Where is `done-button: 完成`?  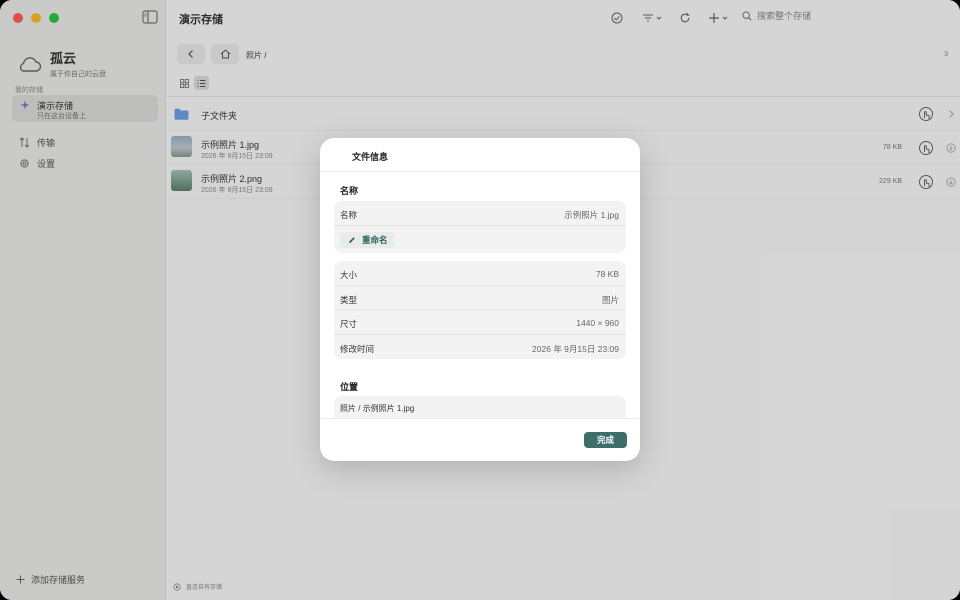
done-button: 完成 is located at coordinates (605, 440).